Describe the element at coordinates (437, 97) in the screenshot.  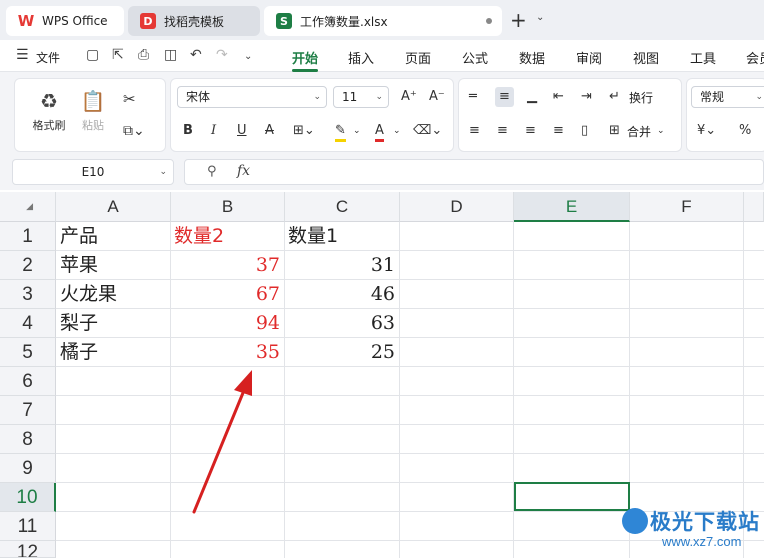
I see `decrease-font-icon: A⁻` at that location.